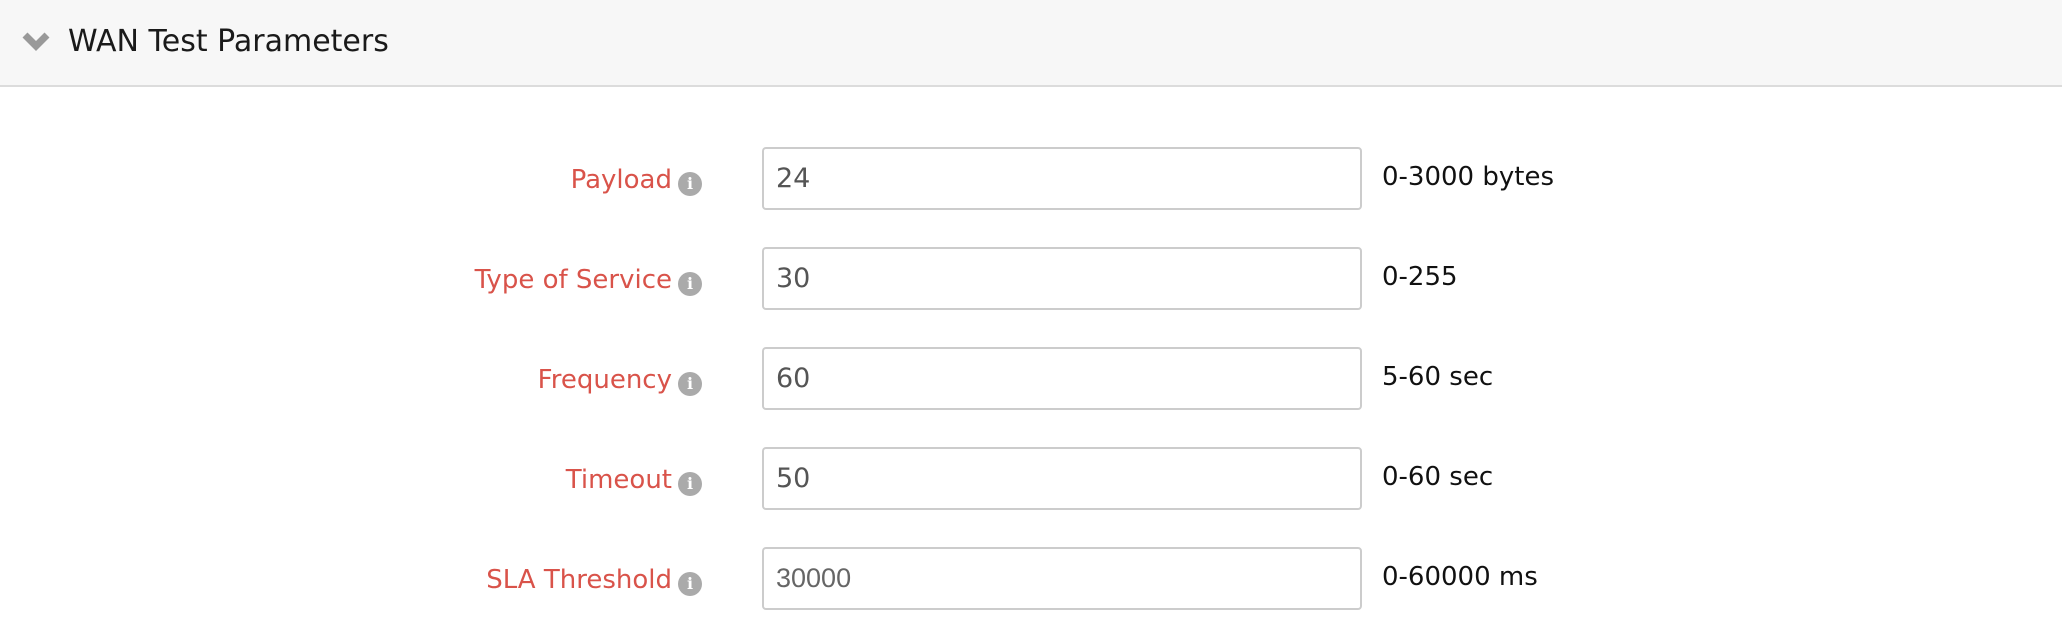 The height and width of the screenshot is (630, 2062). Describe the element at coordinates (573, 280) in the screenshot. I see `type-of-service-label: Type of Service` at that location.